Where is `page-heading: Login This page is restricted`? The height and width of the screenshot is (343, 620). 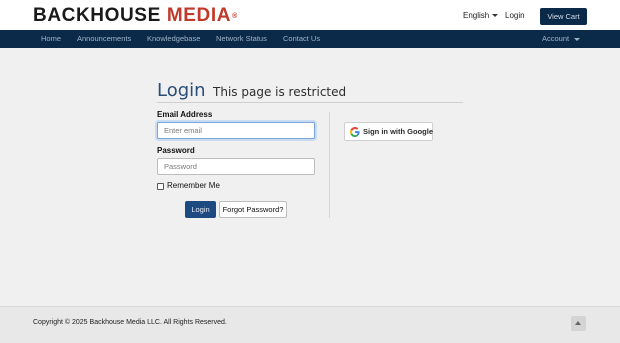 page-heading: Login This page is restricted is located at coordinates (251, 90).